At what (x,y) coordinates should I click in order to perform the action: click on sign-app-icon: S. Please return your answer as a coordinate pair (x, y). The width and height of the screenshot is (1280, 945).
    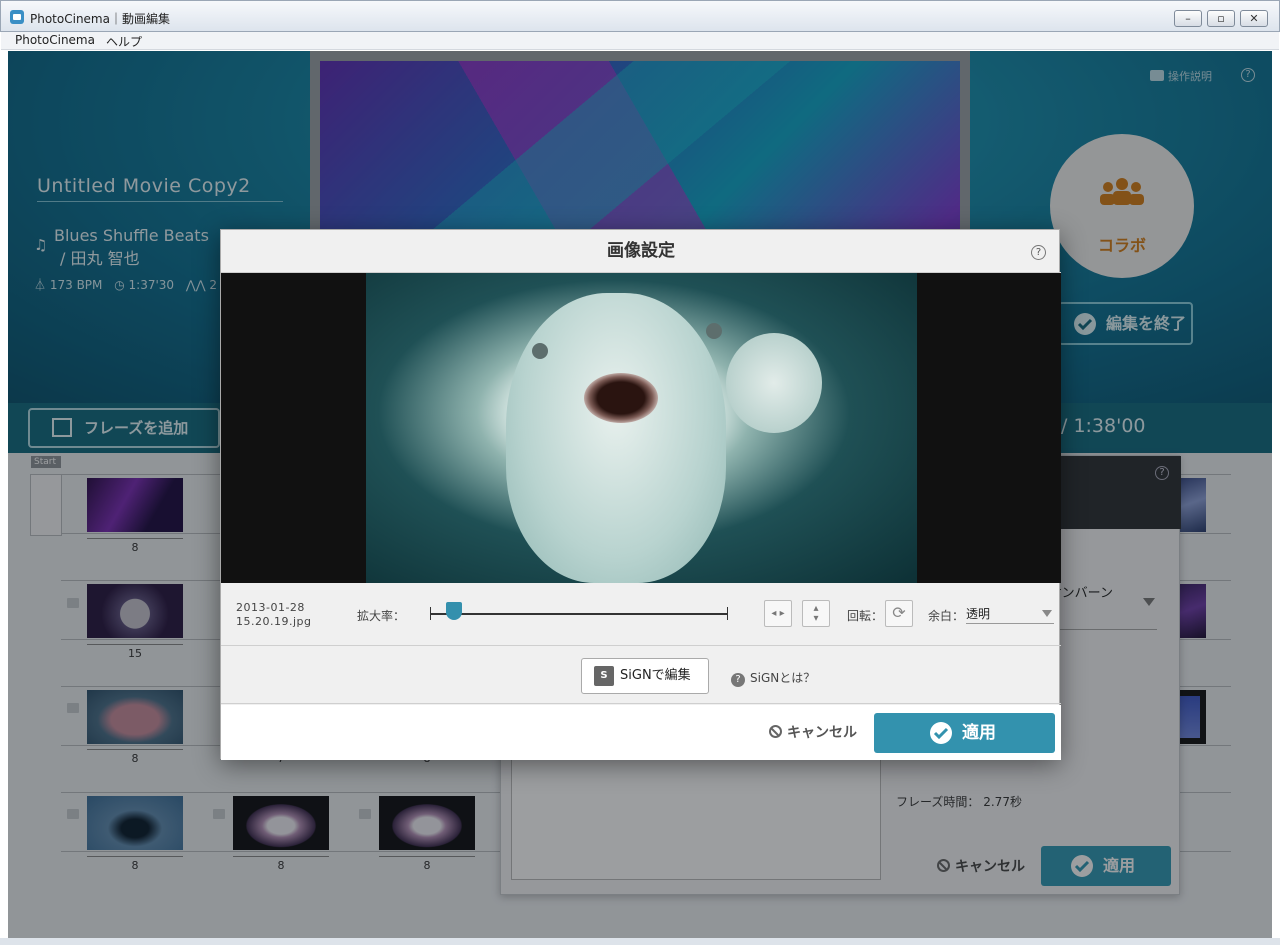
    Looking at the image, I should click on (604, 676).